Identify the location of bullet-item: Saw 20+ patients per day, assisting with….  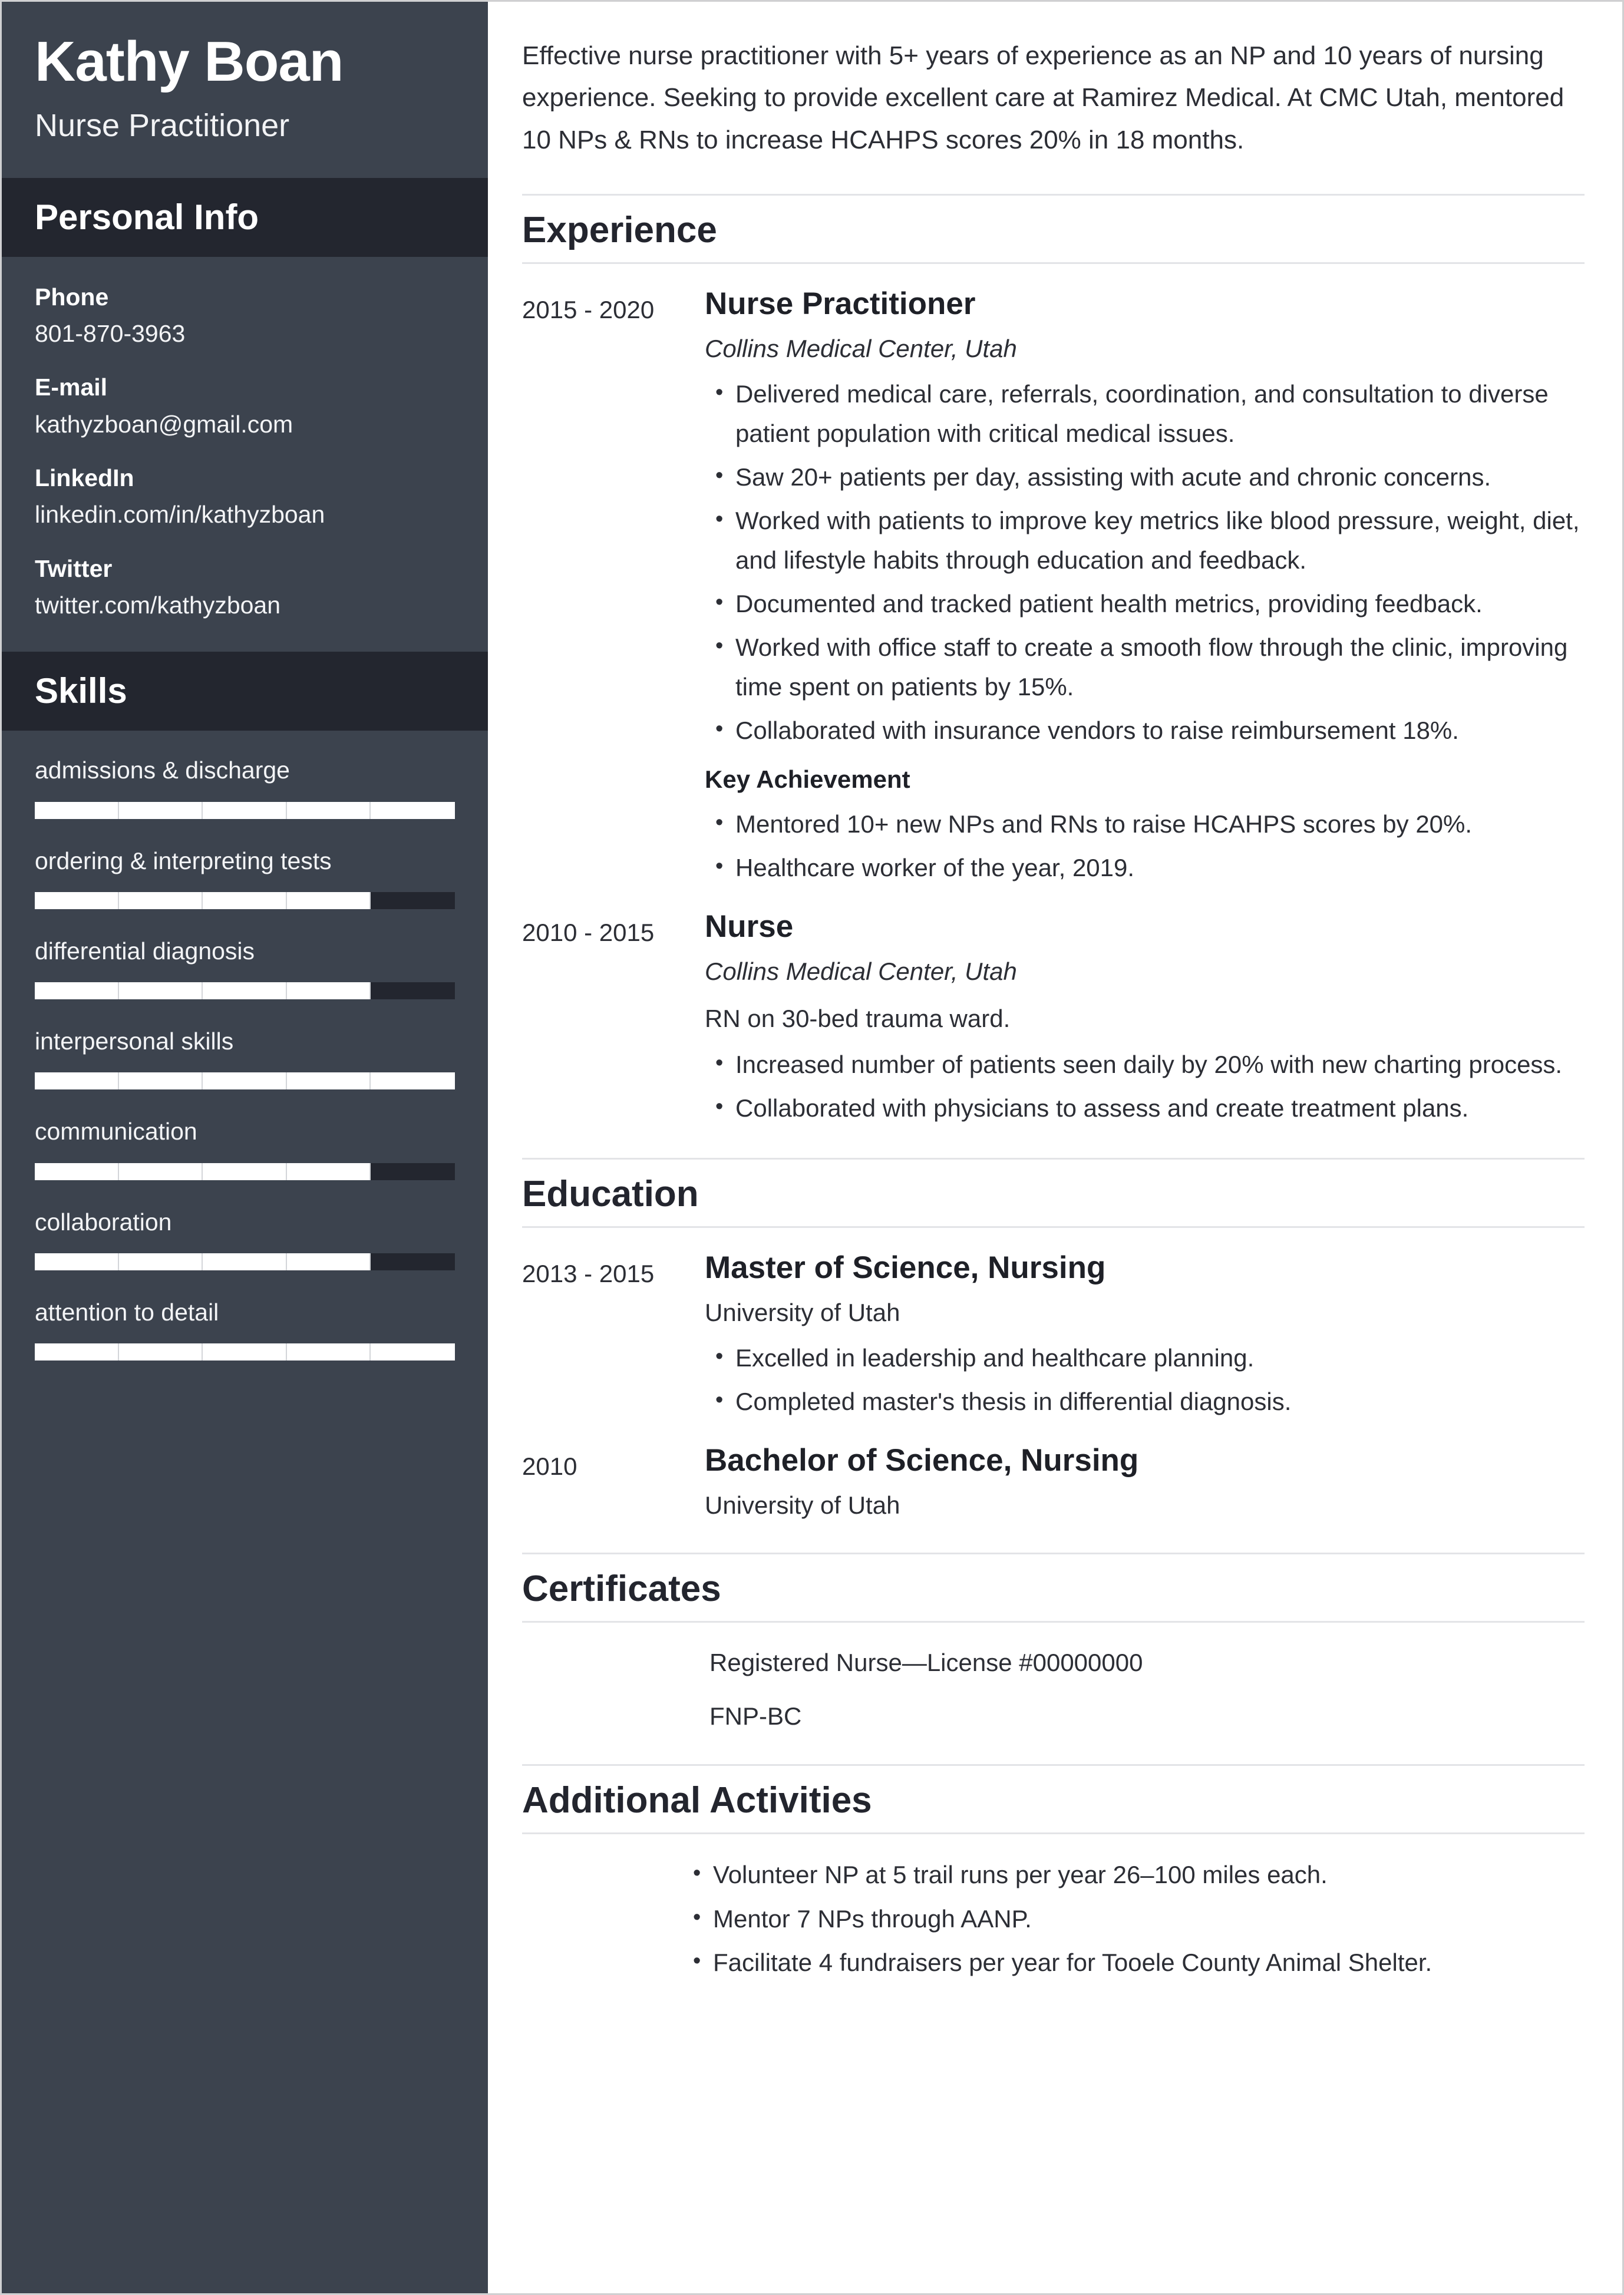
(1150, 477).